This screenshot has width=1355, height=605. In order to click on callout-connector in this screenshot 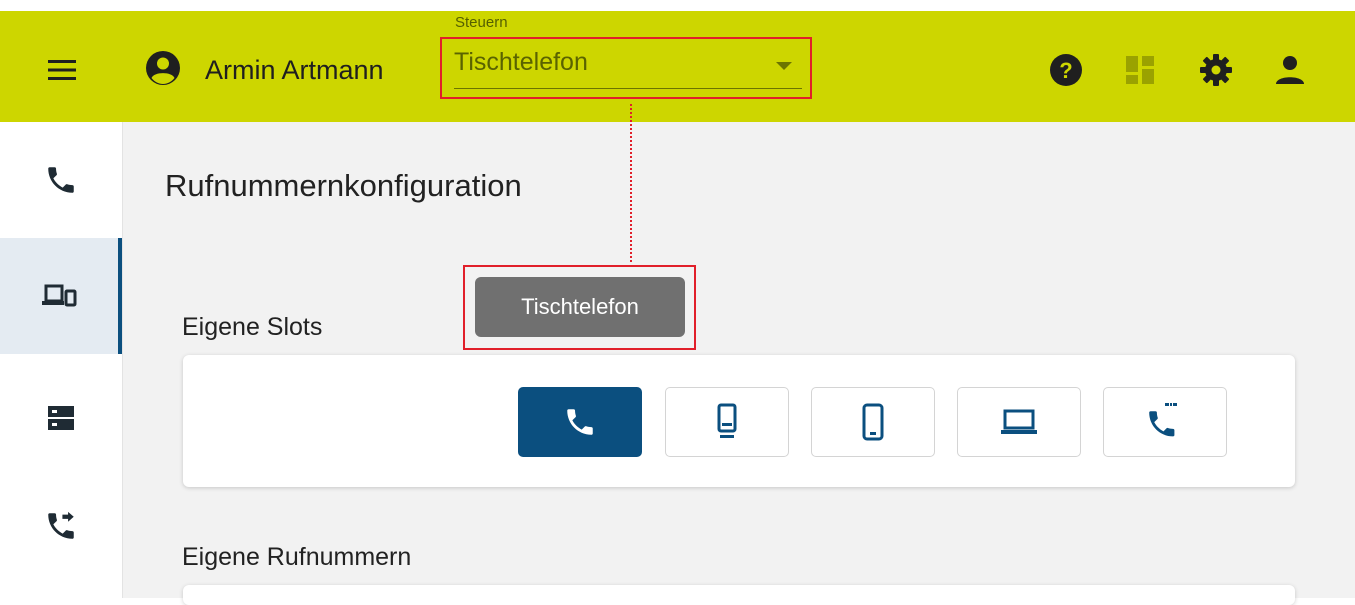, I will do `click(631, 183)`.